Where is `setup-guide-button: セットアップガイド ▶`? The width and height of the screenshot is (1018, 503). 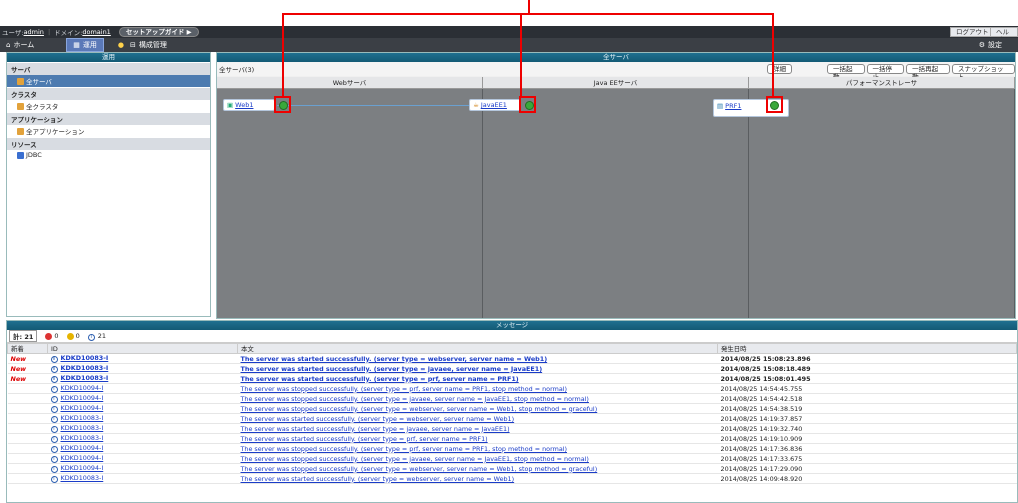 setup-guide-button: セットアップガイド ▶ is located at coordinates (158, 32).